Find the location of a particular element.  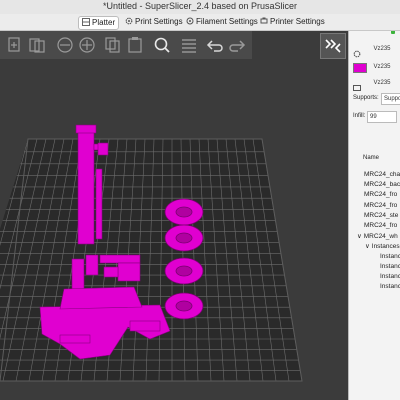

tab-label: Filament Settings is located at coordinates (227, 21).